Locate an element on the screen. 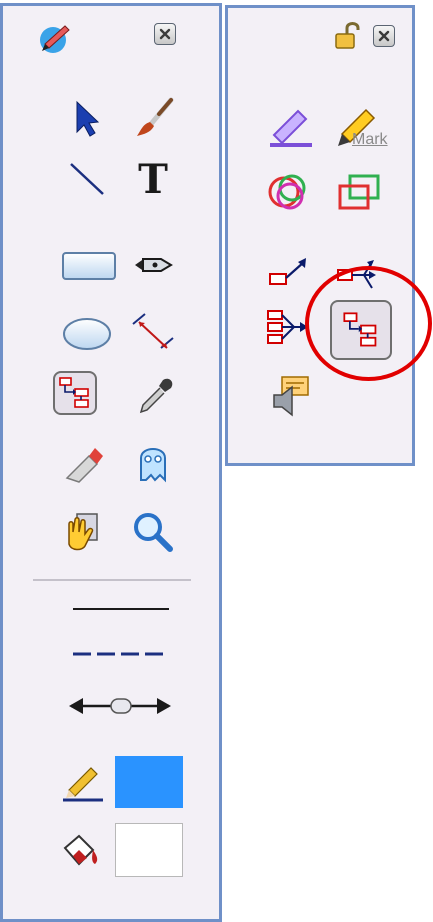 The width and height of the screenshot is (433, 922). eraser-icon is located at coordinates (84, 465).